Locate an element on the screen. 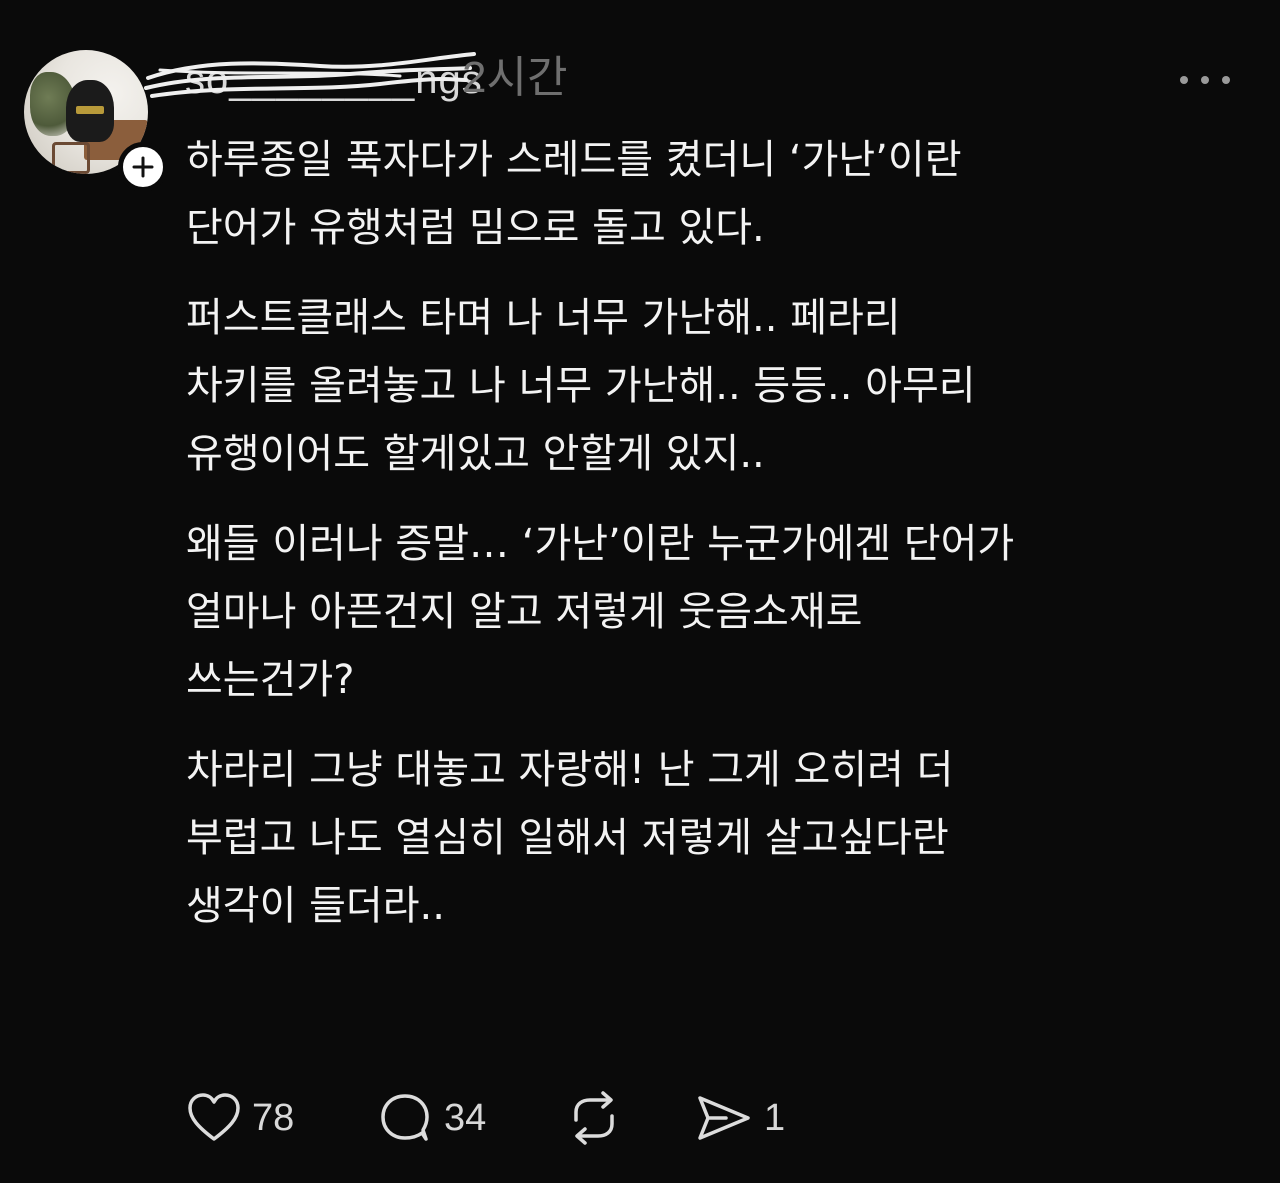  repost-button is located at coordinates (594, 1118).